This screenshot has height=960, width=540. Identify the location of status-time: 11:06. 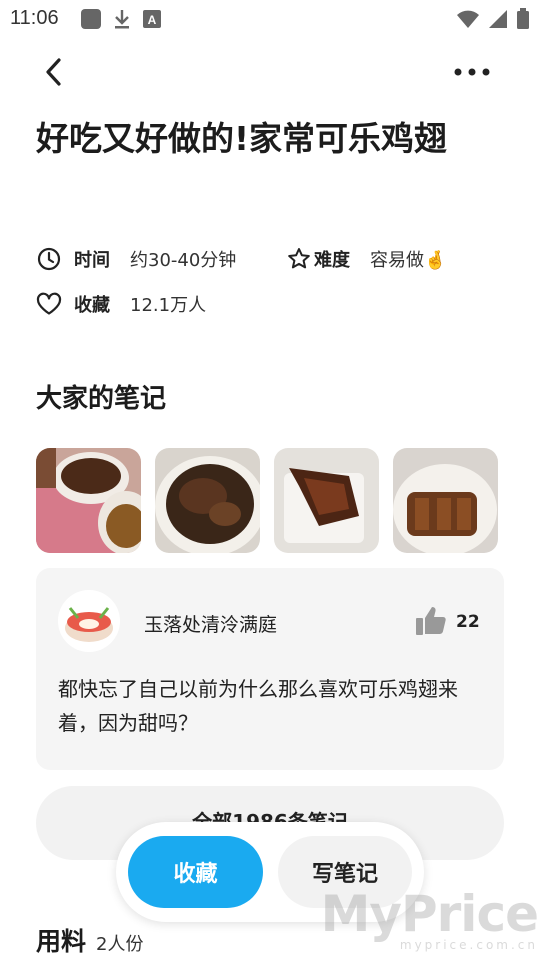
(34, 18).